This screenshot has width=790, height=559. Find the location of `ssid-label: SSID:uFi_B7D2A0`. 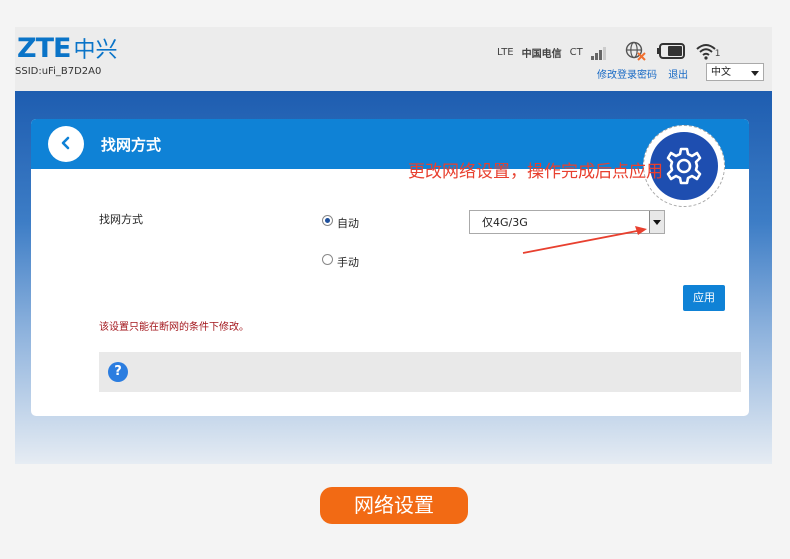

ssid-label: SSID:uFi_B7D2A0 is located at coordinates (58, 71).